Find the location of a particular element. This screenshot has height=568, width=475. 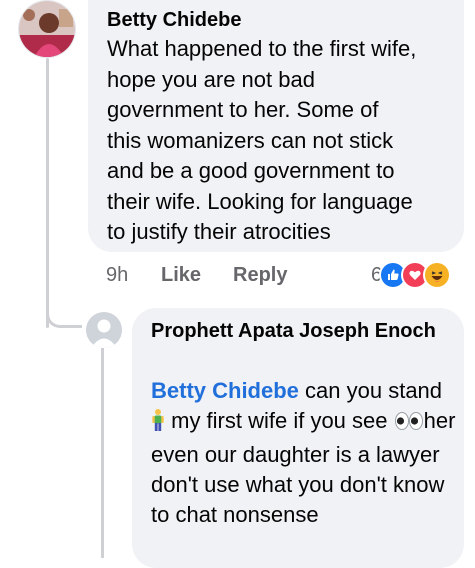

haha-reaction-icon is located at coordinates (437, 275).